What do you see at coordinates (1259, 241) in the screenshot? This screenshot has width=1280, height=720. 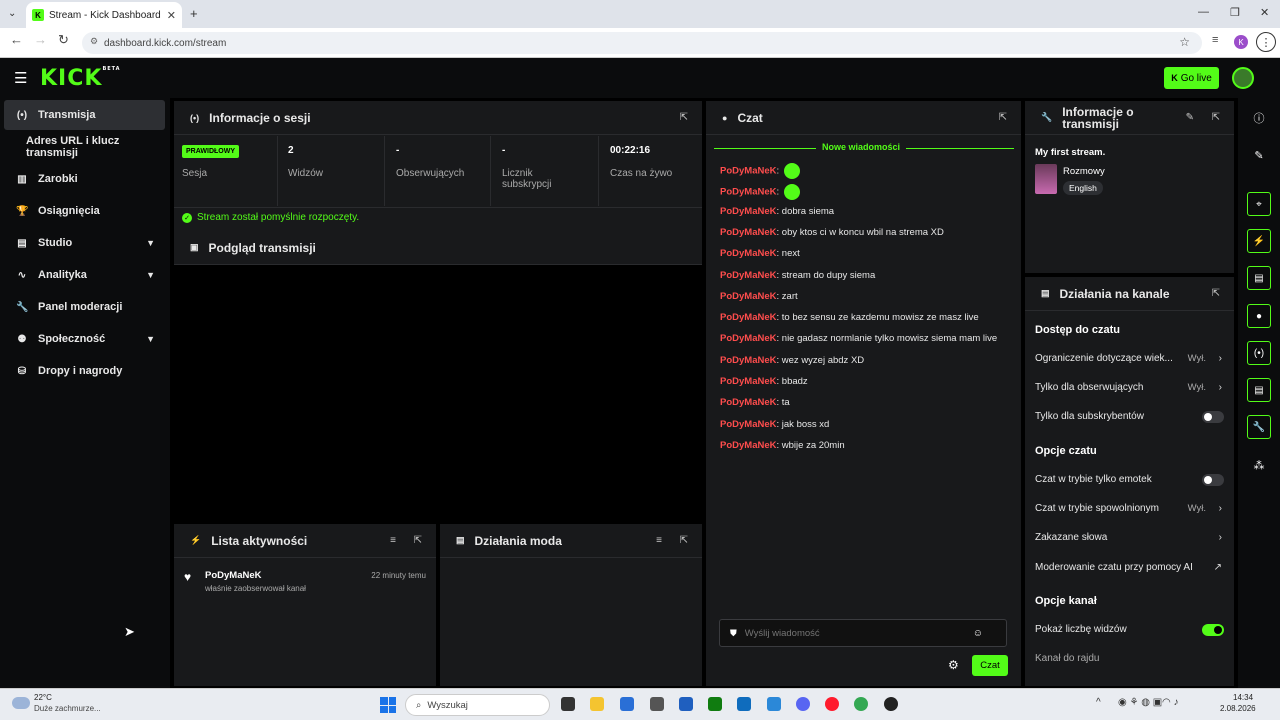 I see `bolt-icon: ⚡` at bounding box center [1259, 241].